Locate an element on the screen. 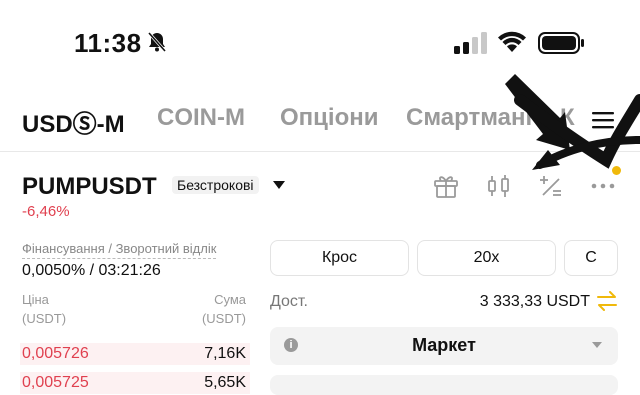  amount-input-field is located at coordinates (444, 385).